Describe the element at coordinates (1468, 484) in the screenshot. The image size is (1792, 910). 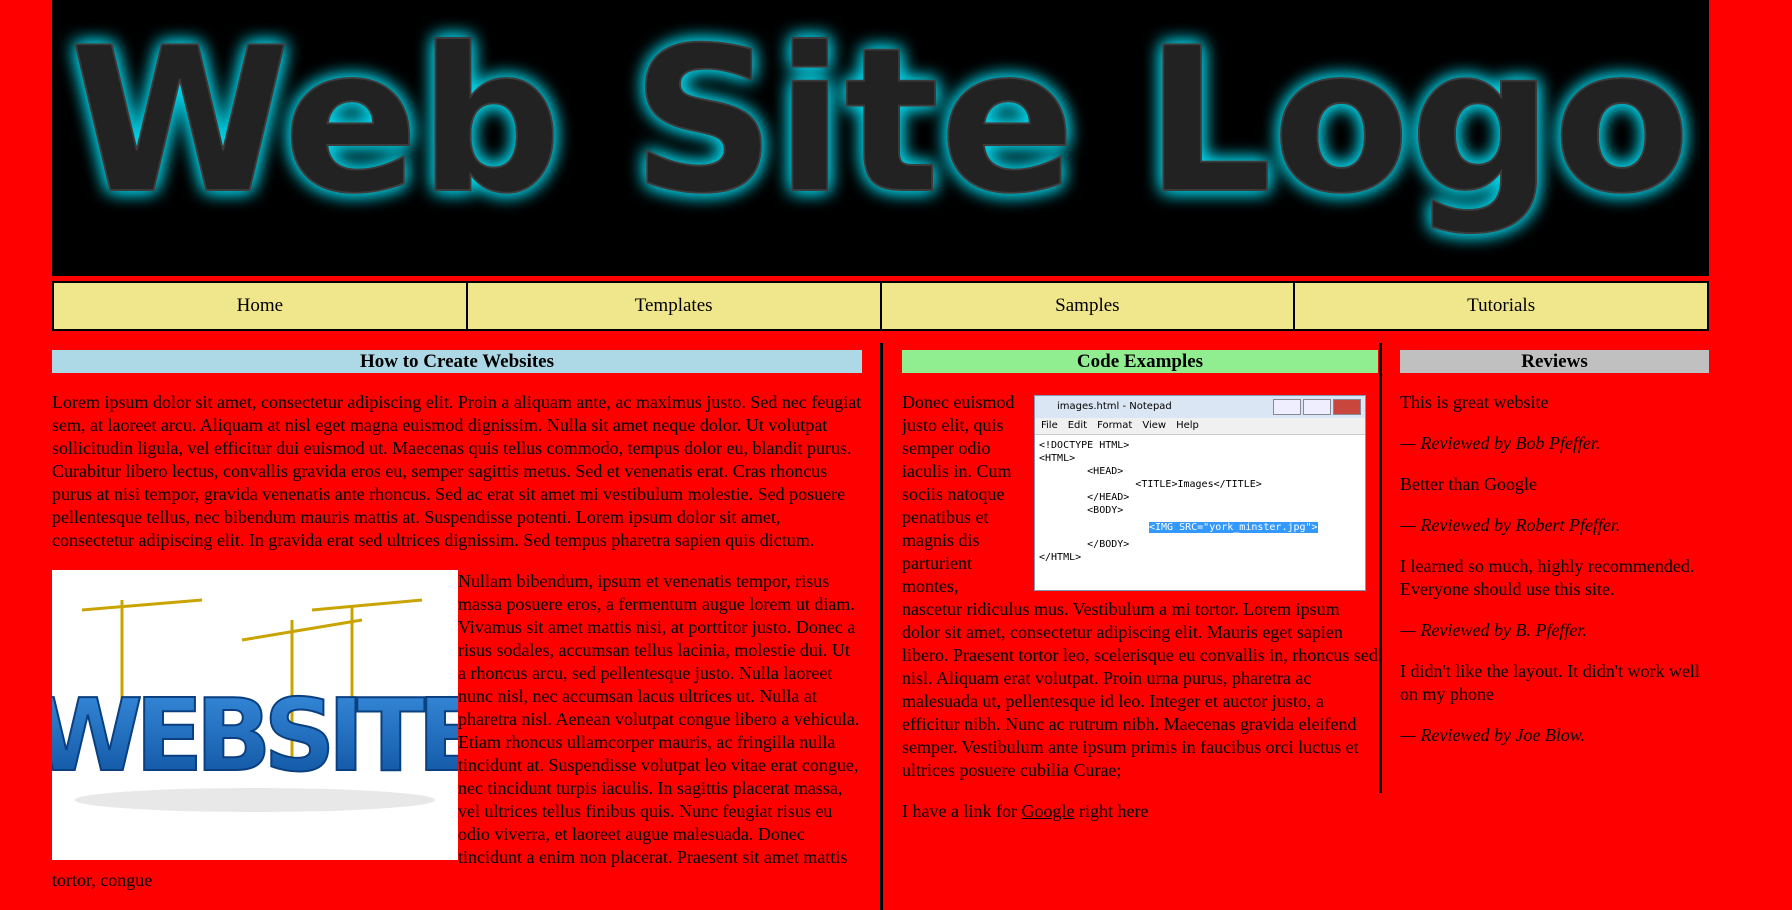
I see `review-text: Better than Google` at that location.